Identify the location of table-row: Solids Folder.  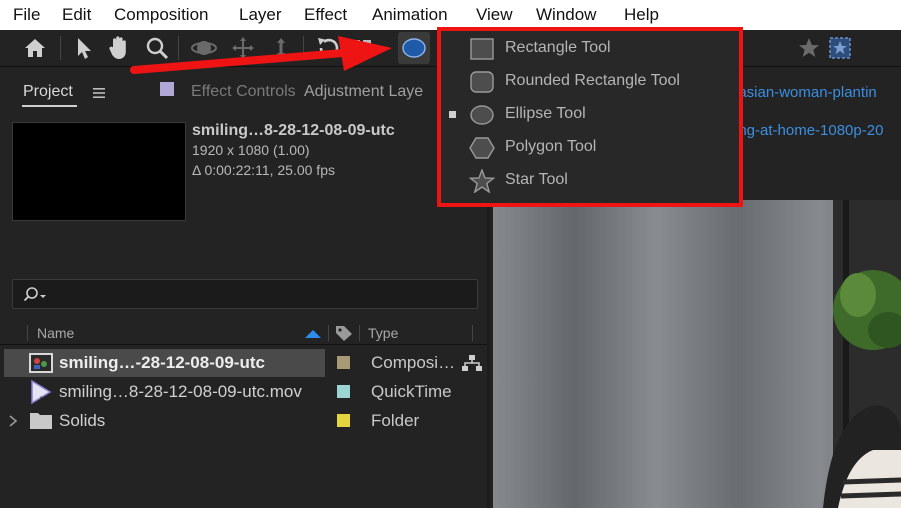
(243, 421).